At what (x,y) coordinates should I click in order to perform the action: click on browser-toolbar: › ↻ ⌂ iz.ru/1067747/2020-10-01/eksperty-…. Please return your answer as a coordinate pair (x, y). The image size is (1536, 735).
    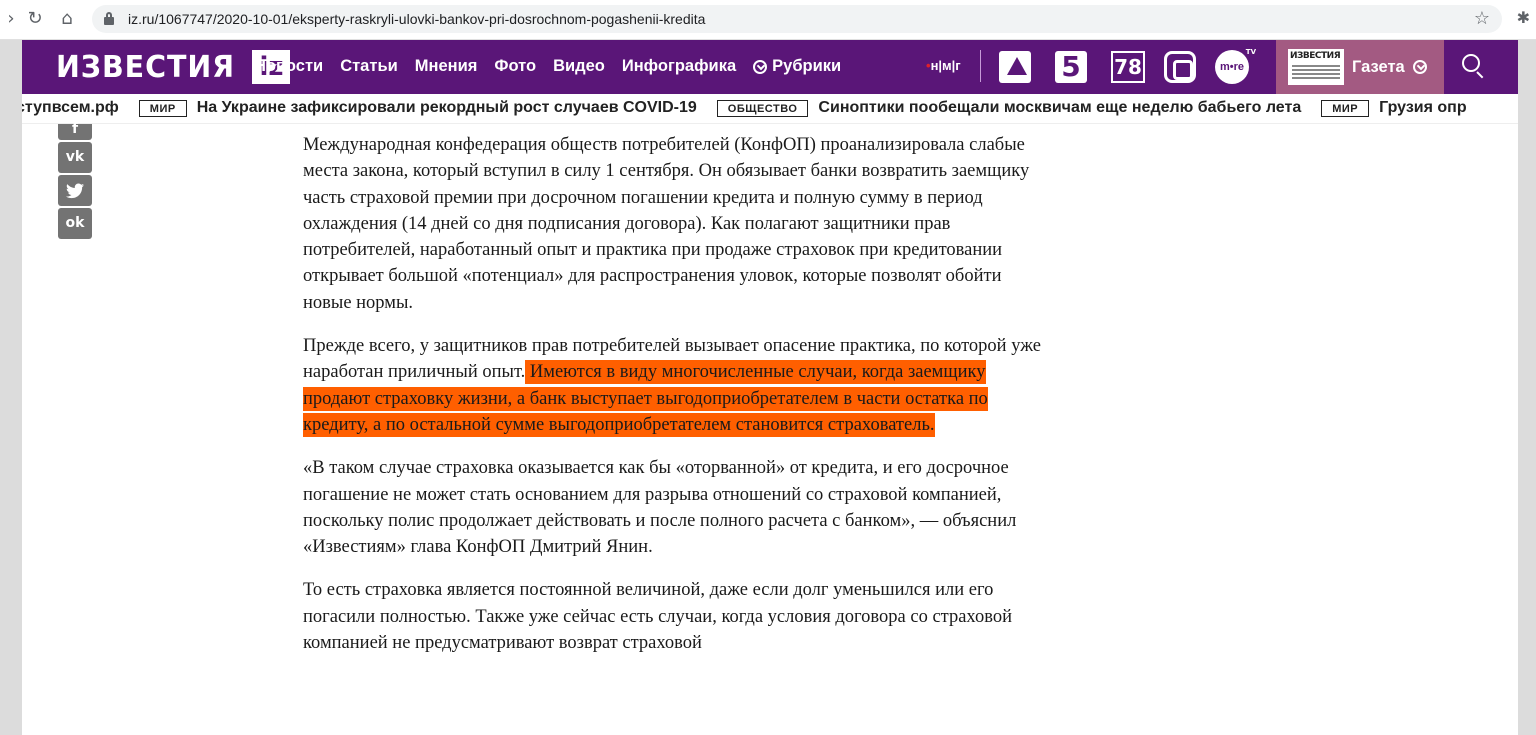
    Looking at the image, I should click on (768, 20).